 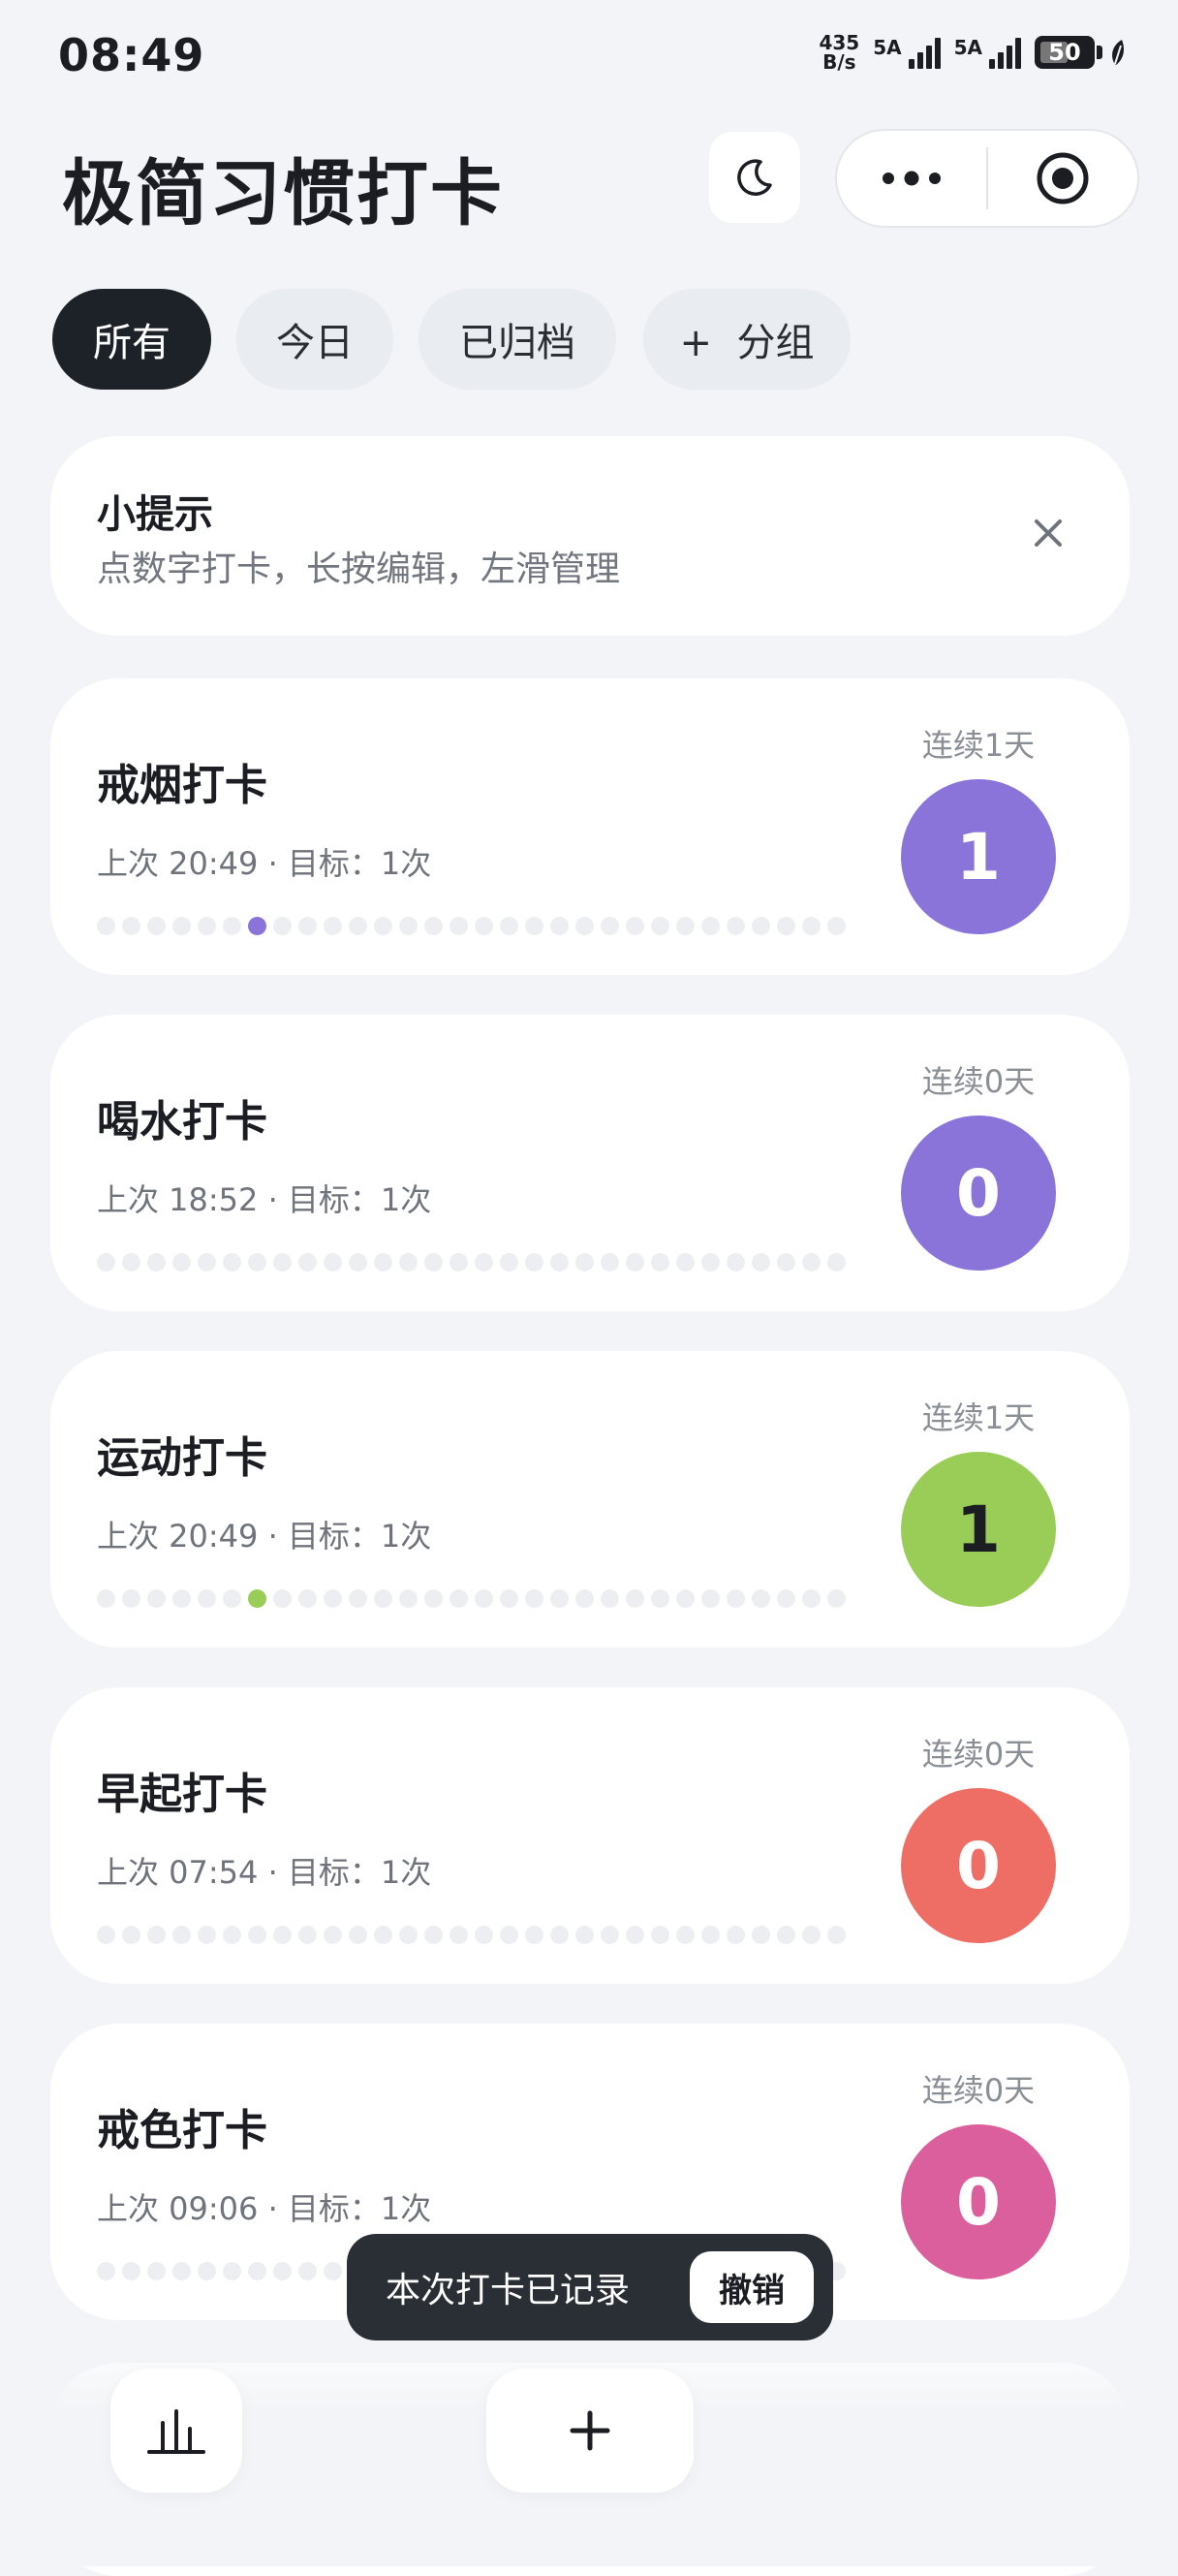 I want to click on more-dots-icon, so click(x=912, y=178).